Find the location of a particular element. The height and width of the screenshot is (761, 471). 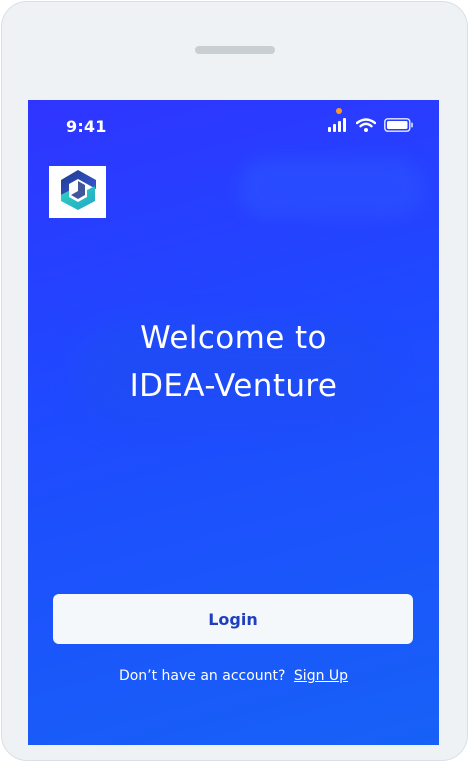

cellular-signal-icon is located at coordinates (338, 126).